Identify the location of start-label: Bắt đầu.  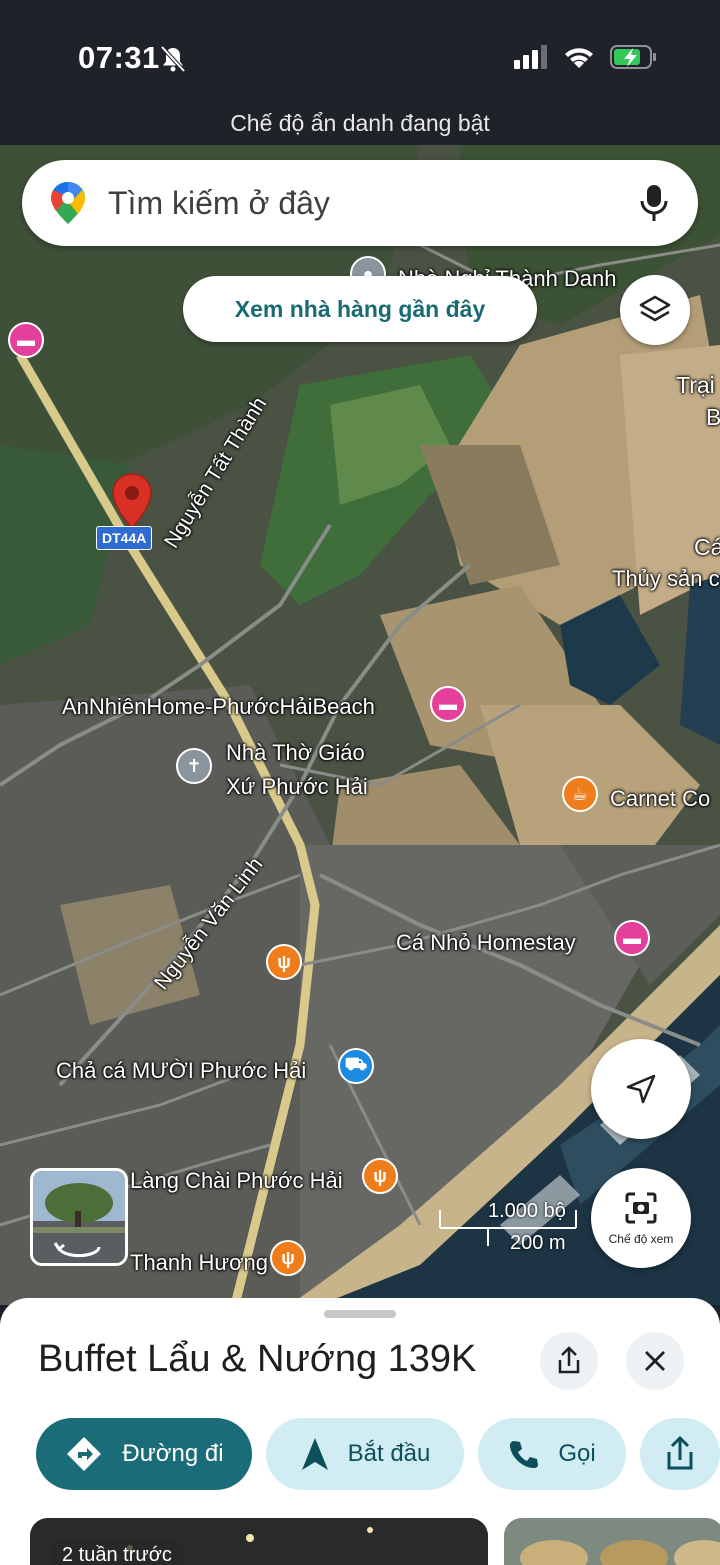
(389, 1453).